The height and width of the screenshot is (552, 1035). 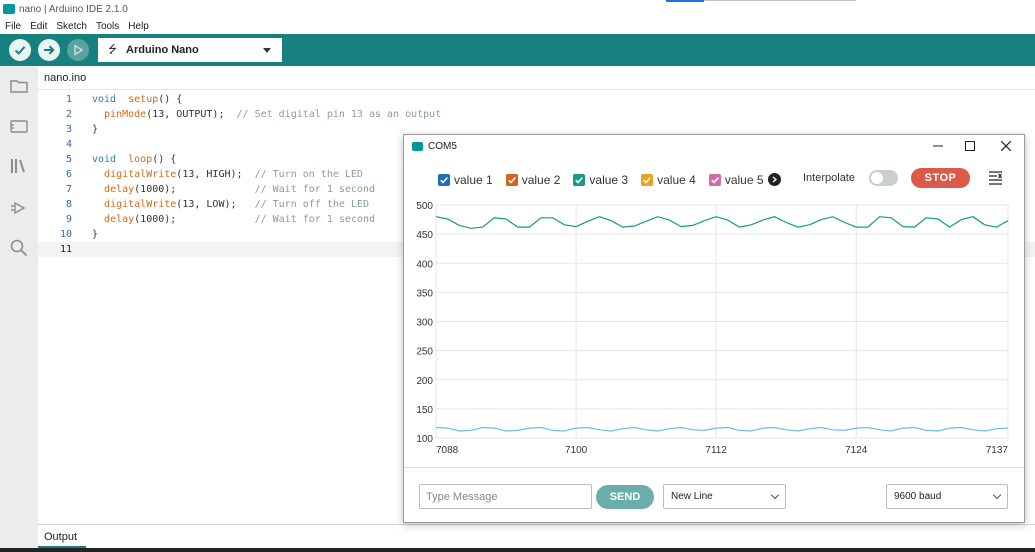 I want to click on line-number: 2, so click(x=68, y=114).